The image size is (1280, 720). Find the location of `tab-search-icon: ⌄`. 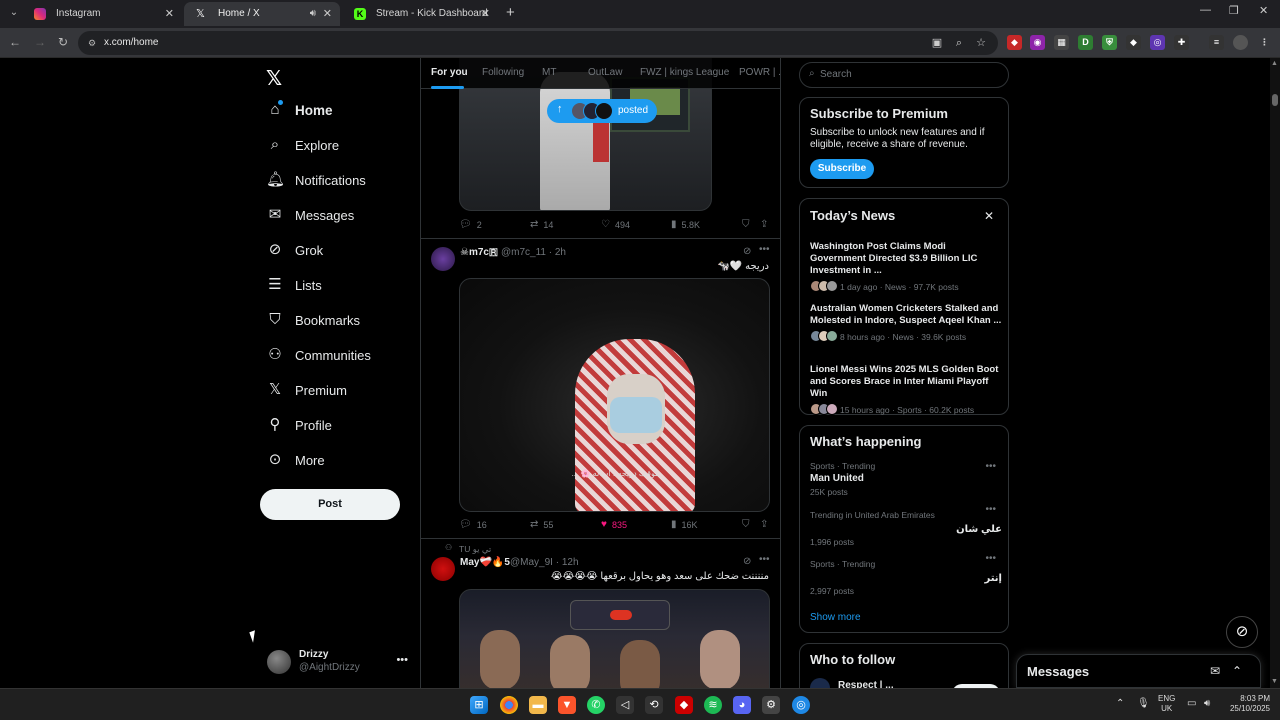

tab-search-icon: ⌄ is located at coordinates (14, 13).